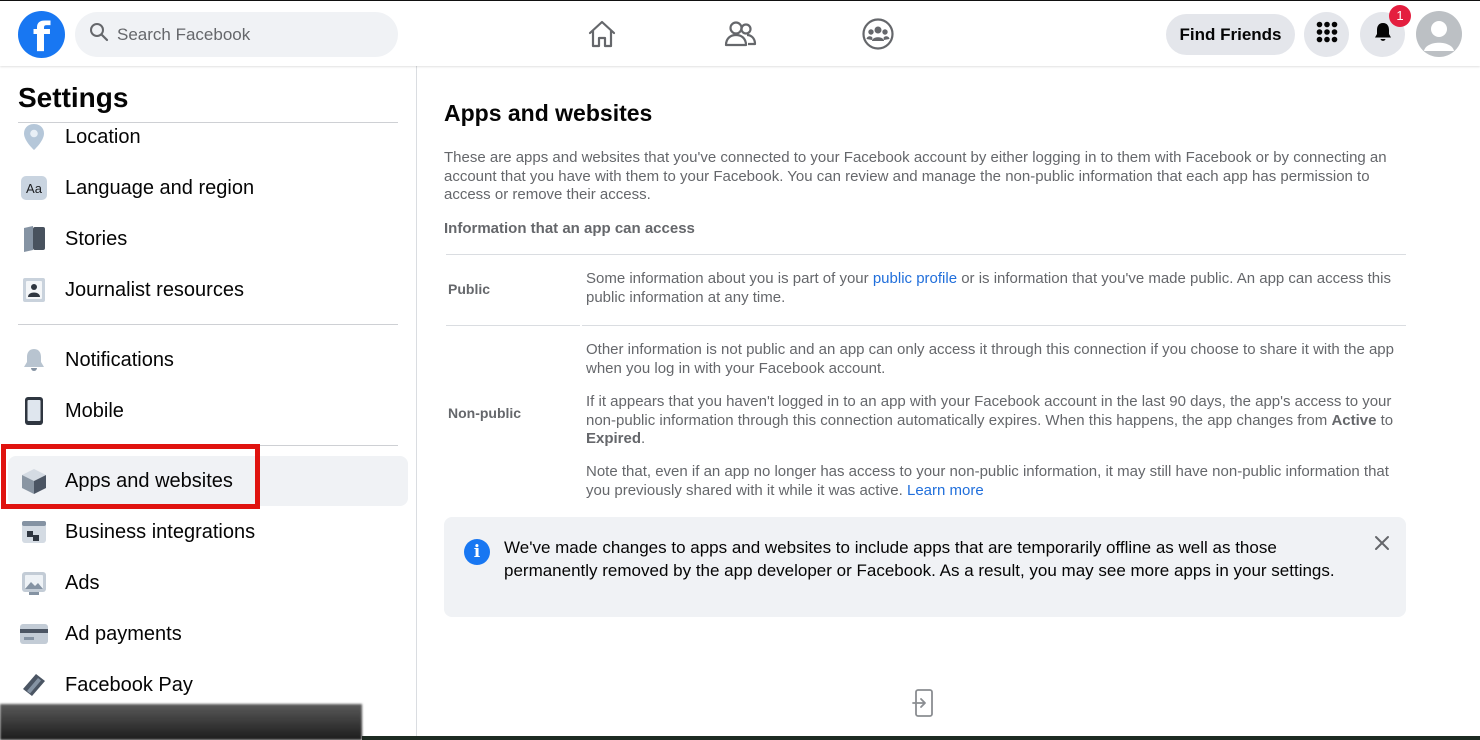 The width and height of the screenshot is (1480, 740). I want to click on menu-grid-icon, so click(1327, 34).